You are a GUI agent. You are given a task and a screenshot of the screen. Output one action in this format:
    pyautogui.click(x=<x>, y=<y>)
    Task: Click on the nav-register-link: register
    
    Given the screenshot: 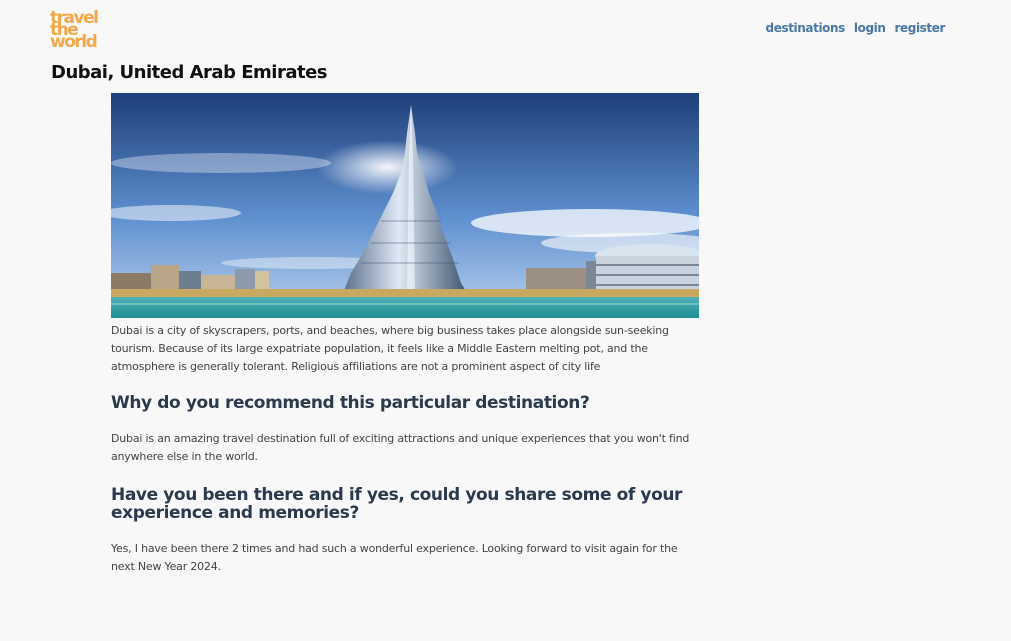 What is the action you would take?
    pyautogui.click(x=920, y=28)
    